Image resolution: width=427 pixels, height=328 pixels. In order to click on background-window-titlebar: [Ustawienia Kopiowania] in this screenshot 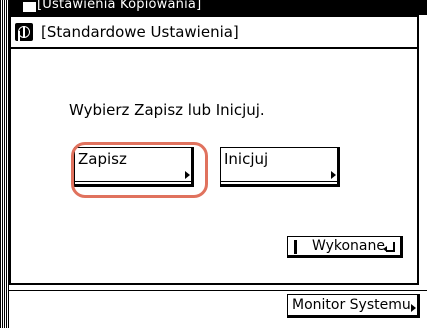, I will do `click(218, 7)`.